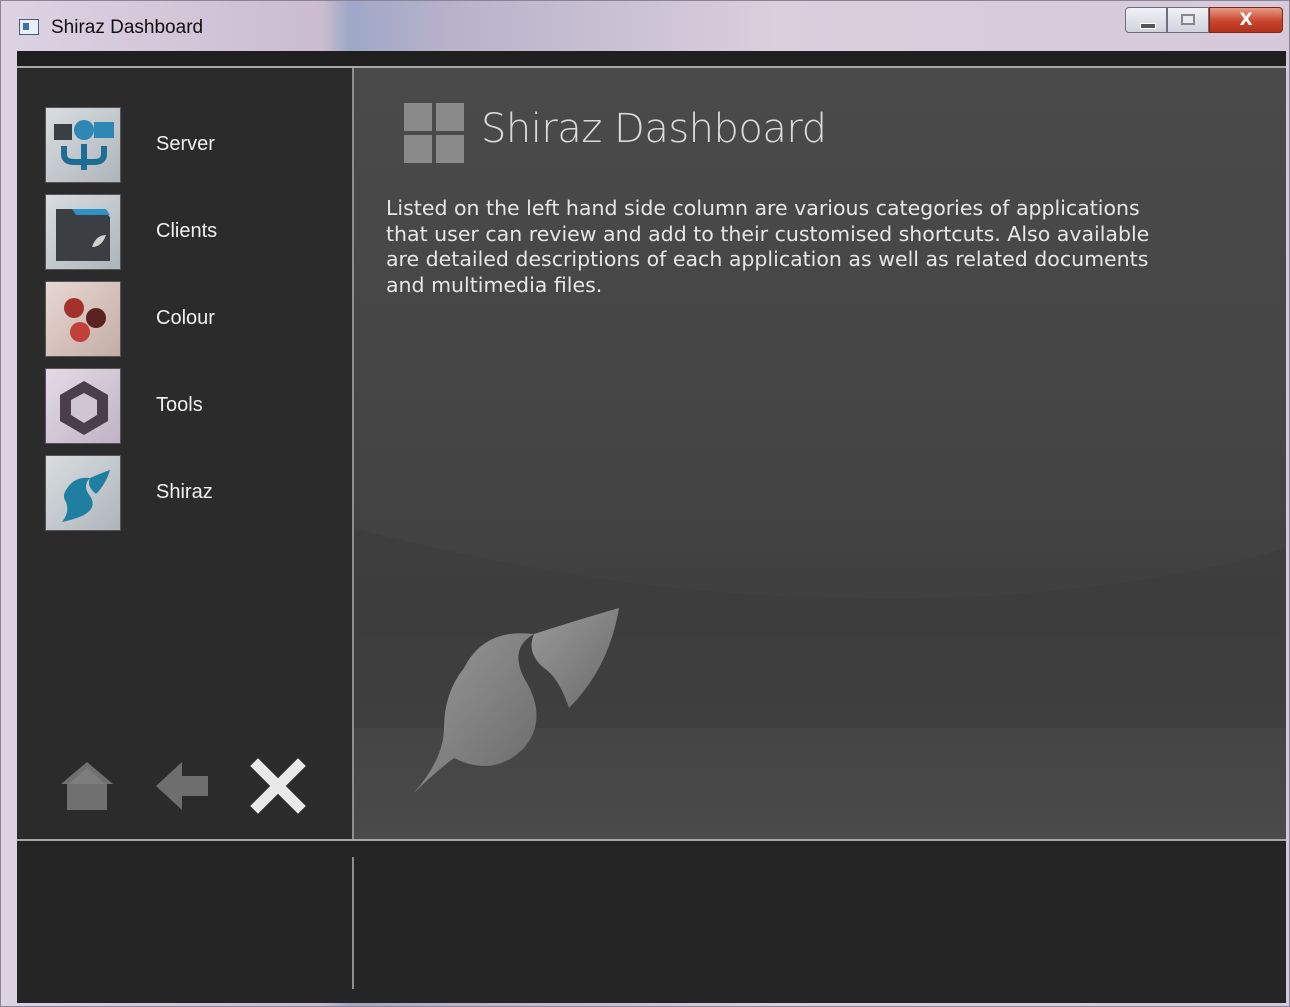 The width and height of the screenshot is (1290, 1007). Describe the element at coordinates (83, 319) in the screenshot. I see `colour-icon` at that location.